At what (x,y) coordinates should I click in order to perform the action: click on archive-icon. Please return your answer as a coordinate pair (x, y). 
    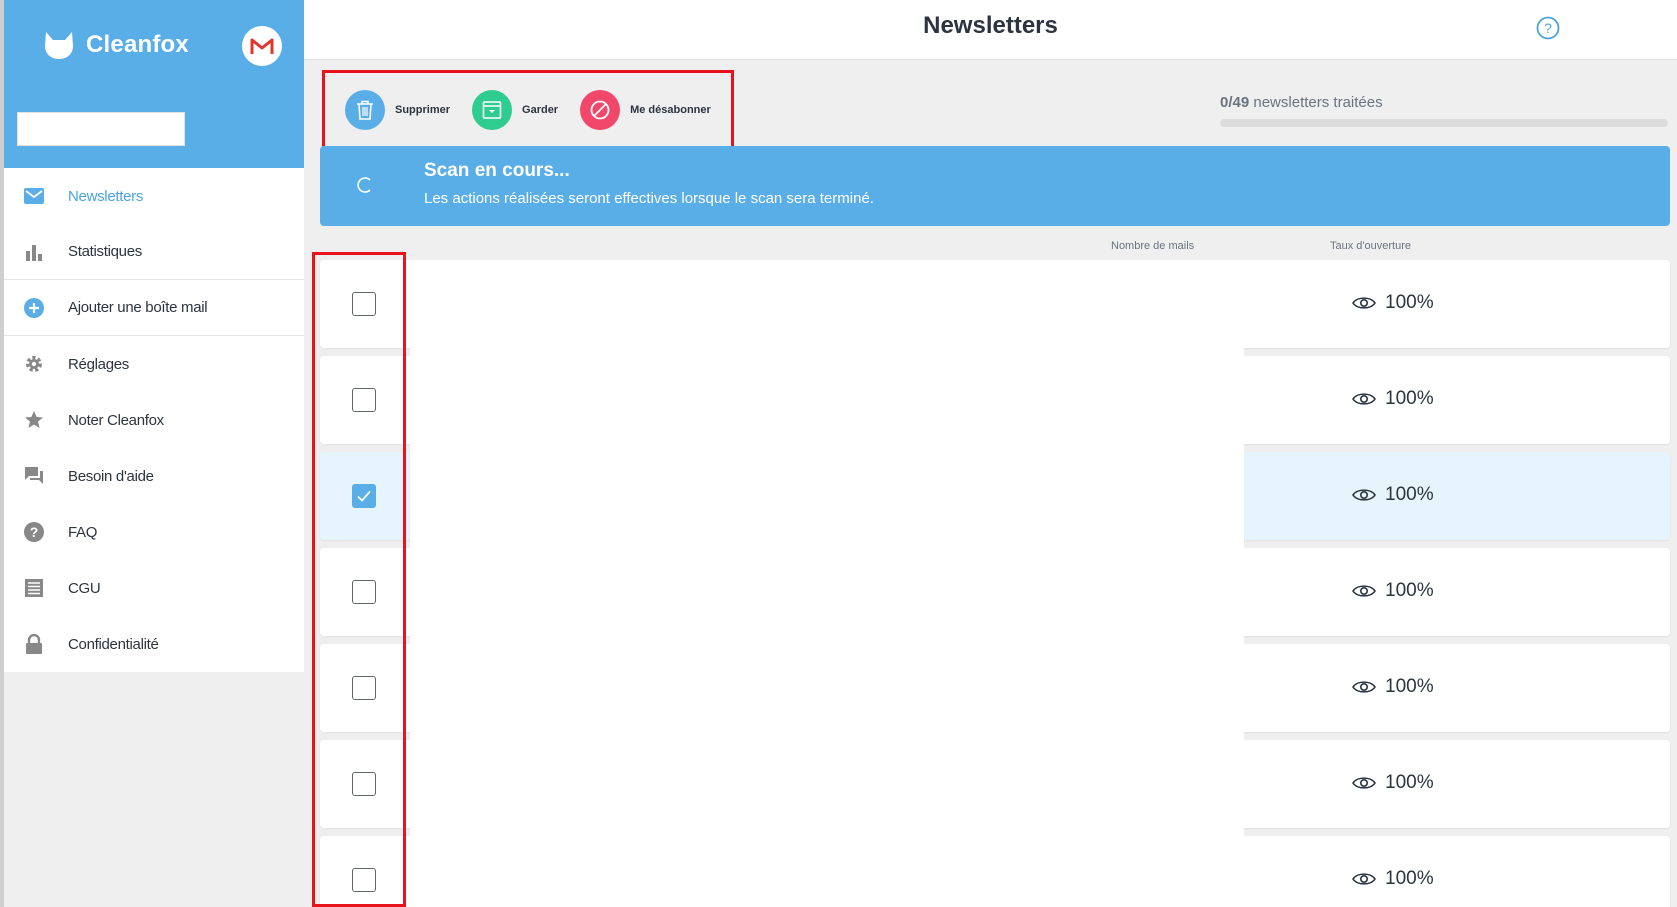
    Looking at the image, I should click on (492, 110).